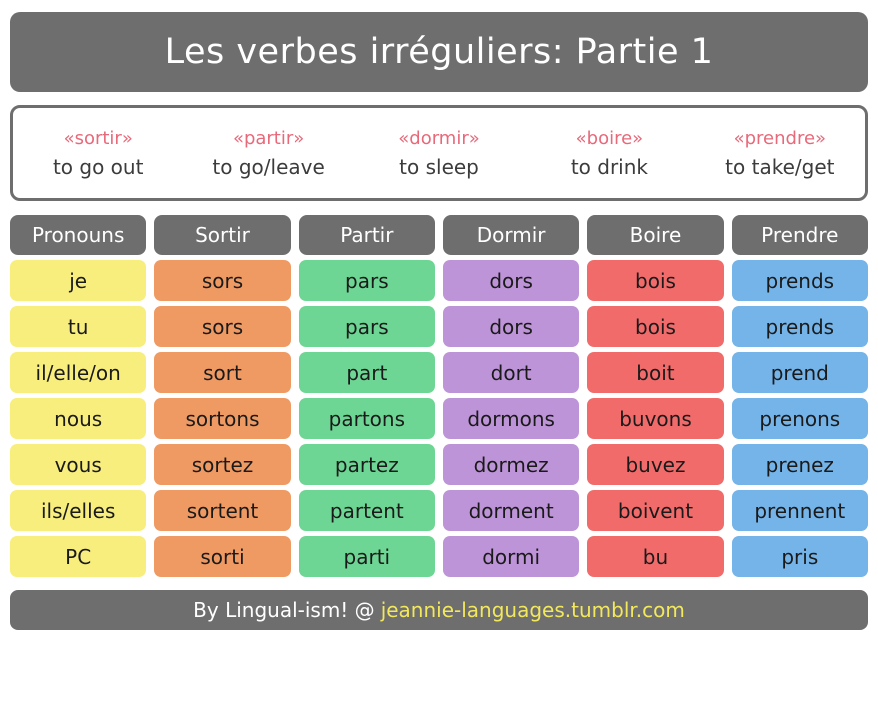  Describe the element at coordinates (799, 372) in the screenshot. I see `conjugation-cell: prend` at that location.